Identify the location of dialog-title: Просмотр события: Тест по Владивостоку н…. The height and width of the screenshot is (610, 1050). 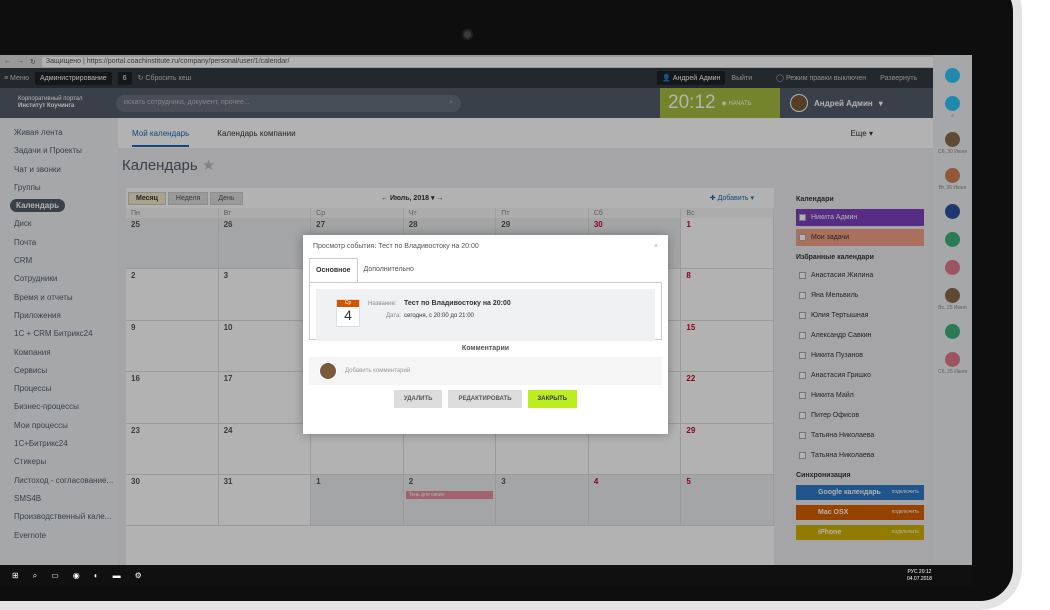
(396, 246).